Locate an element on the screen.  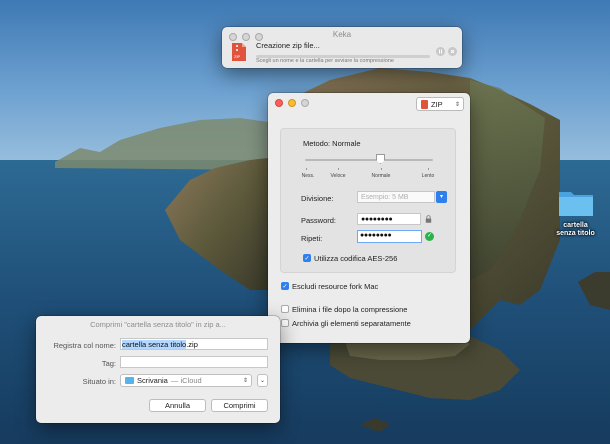
format-value: ZIP is located at coordinates (437, 104).